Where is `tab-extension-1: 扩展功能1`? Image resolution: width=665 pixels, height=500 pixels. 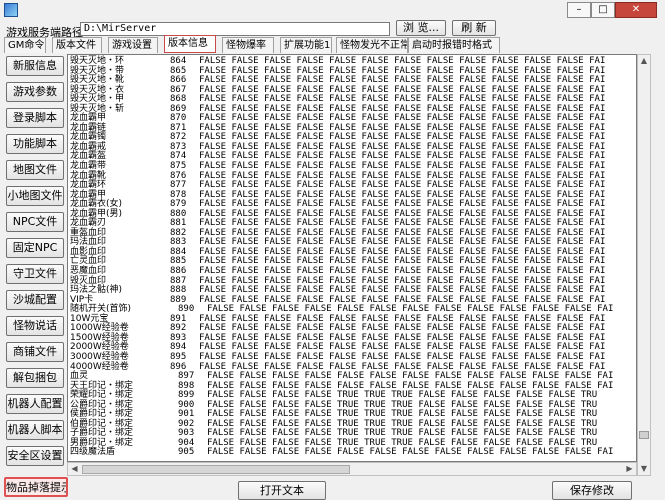 tab-extension-1: 扩展功能1 is located at coordinates (306, 45).